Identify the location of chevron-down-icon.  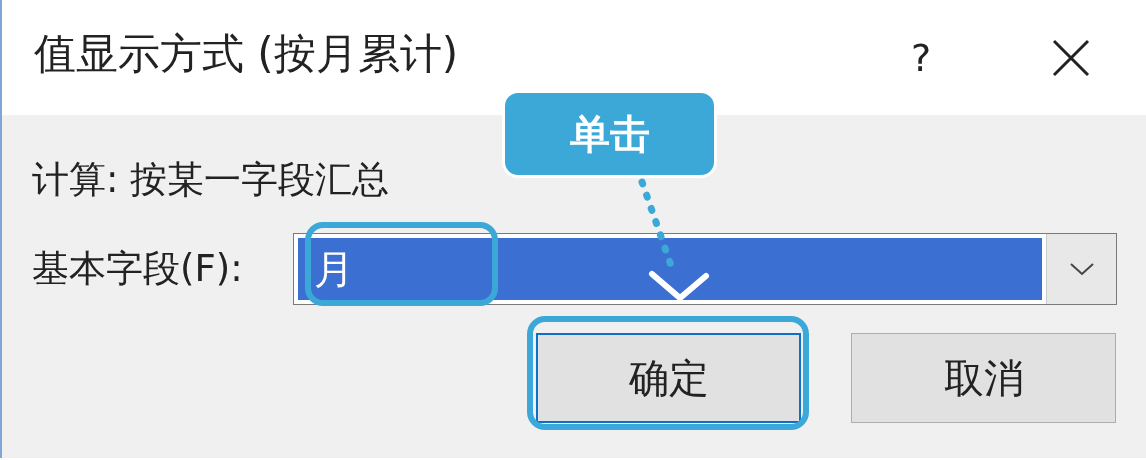
(1081, 269).